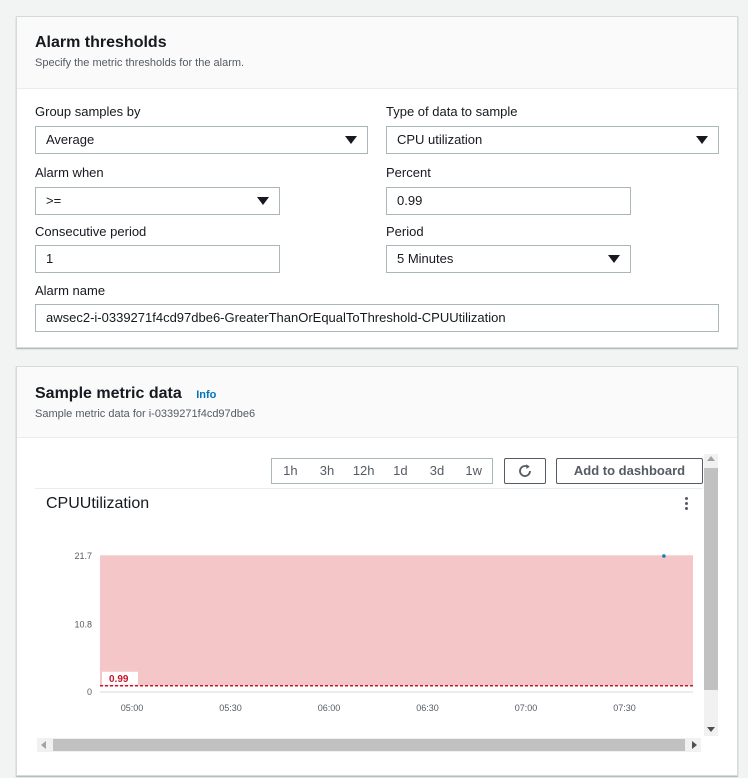  I want to click on scroll-down-icon, so click(711, 729).